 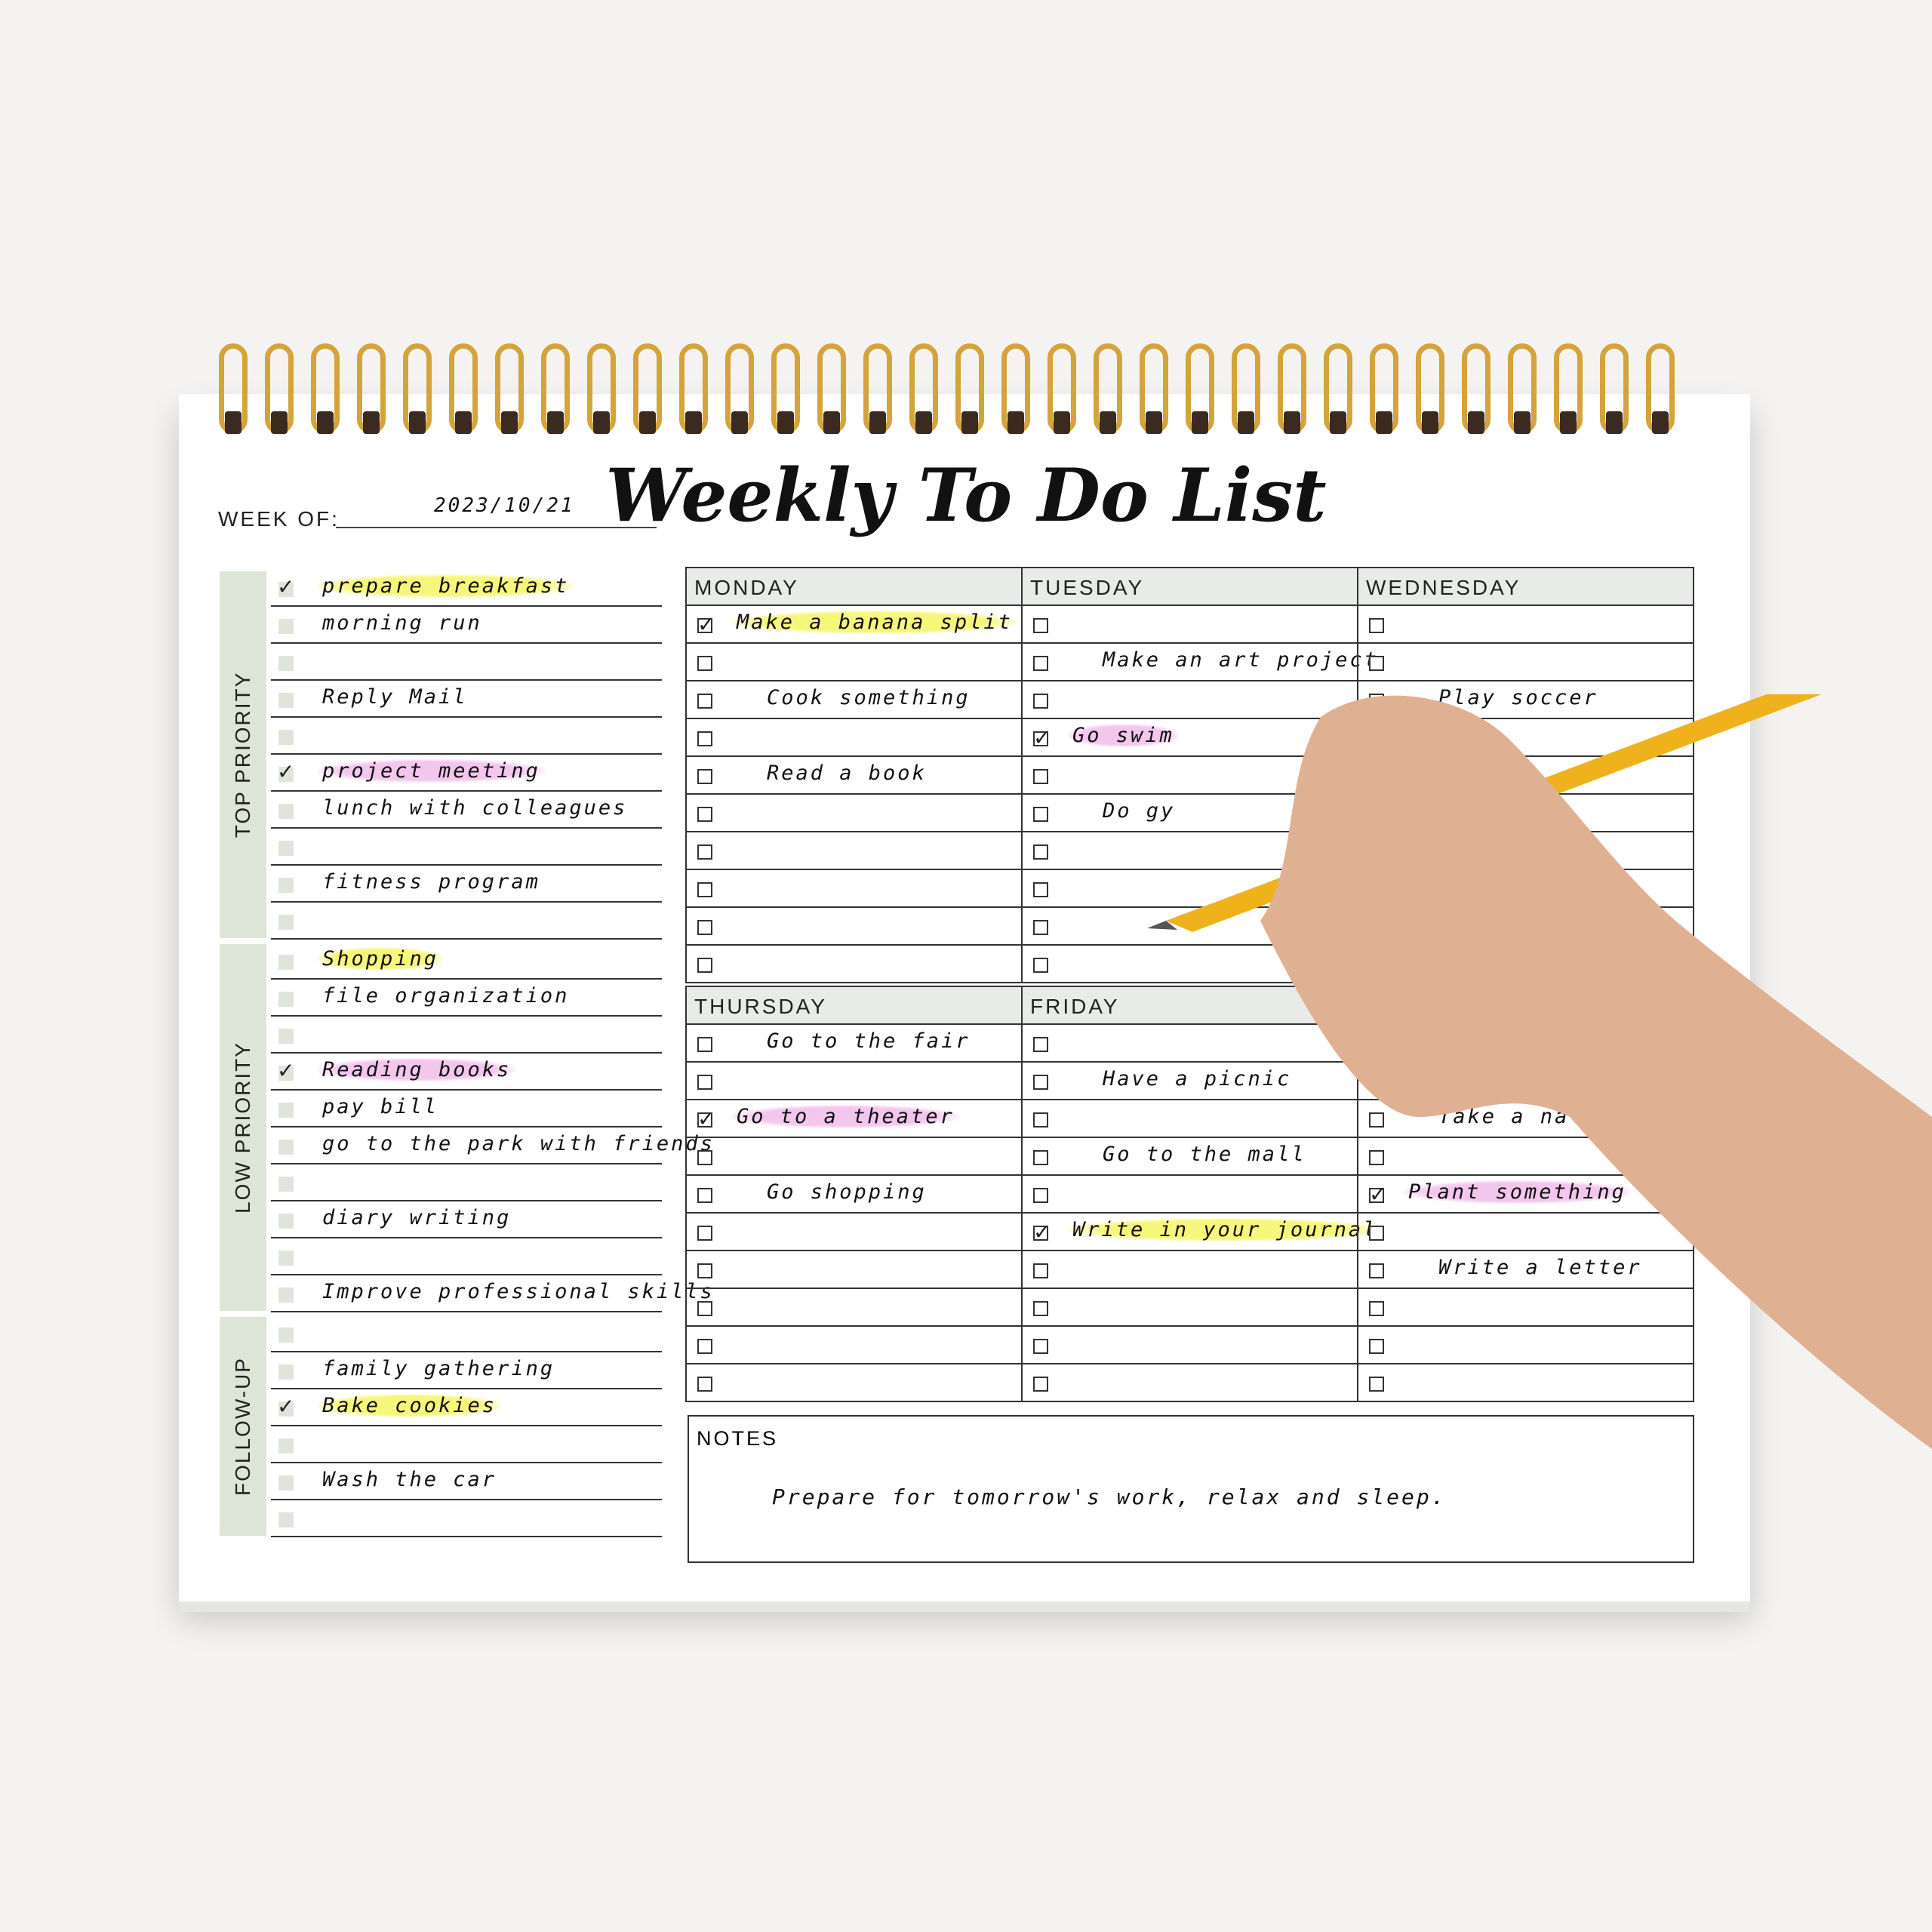 I want to click on task-text: Improve professional skills, so click(x=518, y=1291).